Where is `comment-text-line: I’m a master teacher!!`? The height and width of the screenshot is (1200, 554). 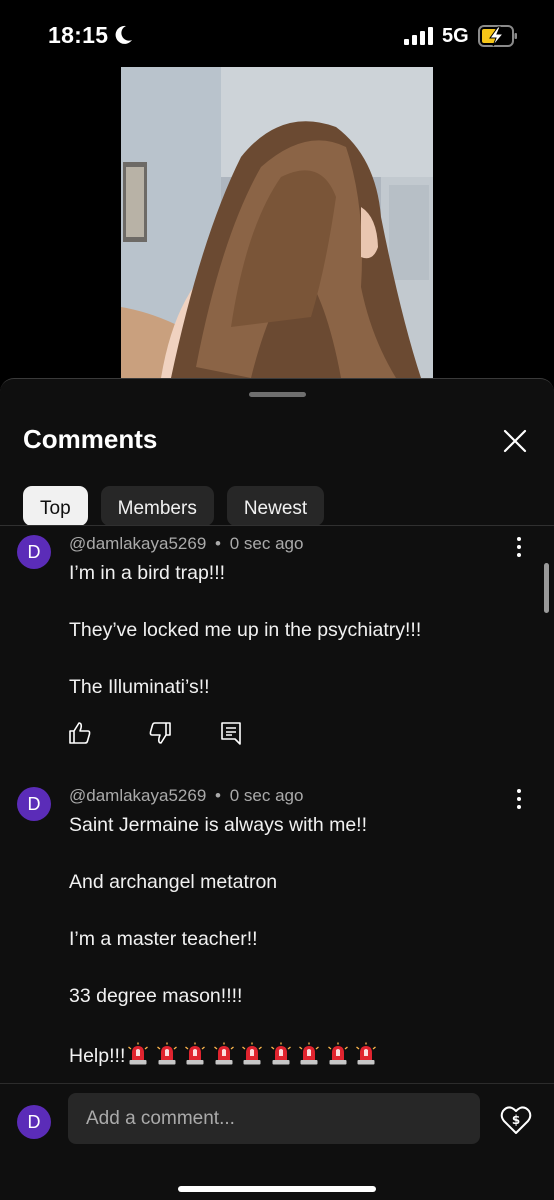
comment-text-line: I’m a master teacher!! is located at coordinates (163, 939).